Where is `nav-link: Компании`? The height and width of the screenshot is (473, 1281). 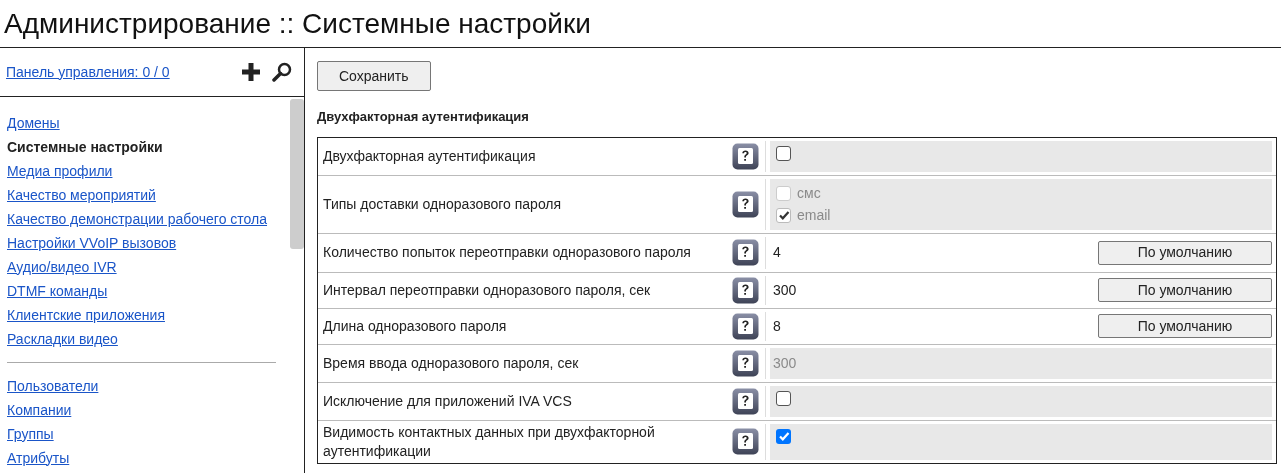
nav-link: Компании is located at coordinates (39, 410).